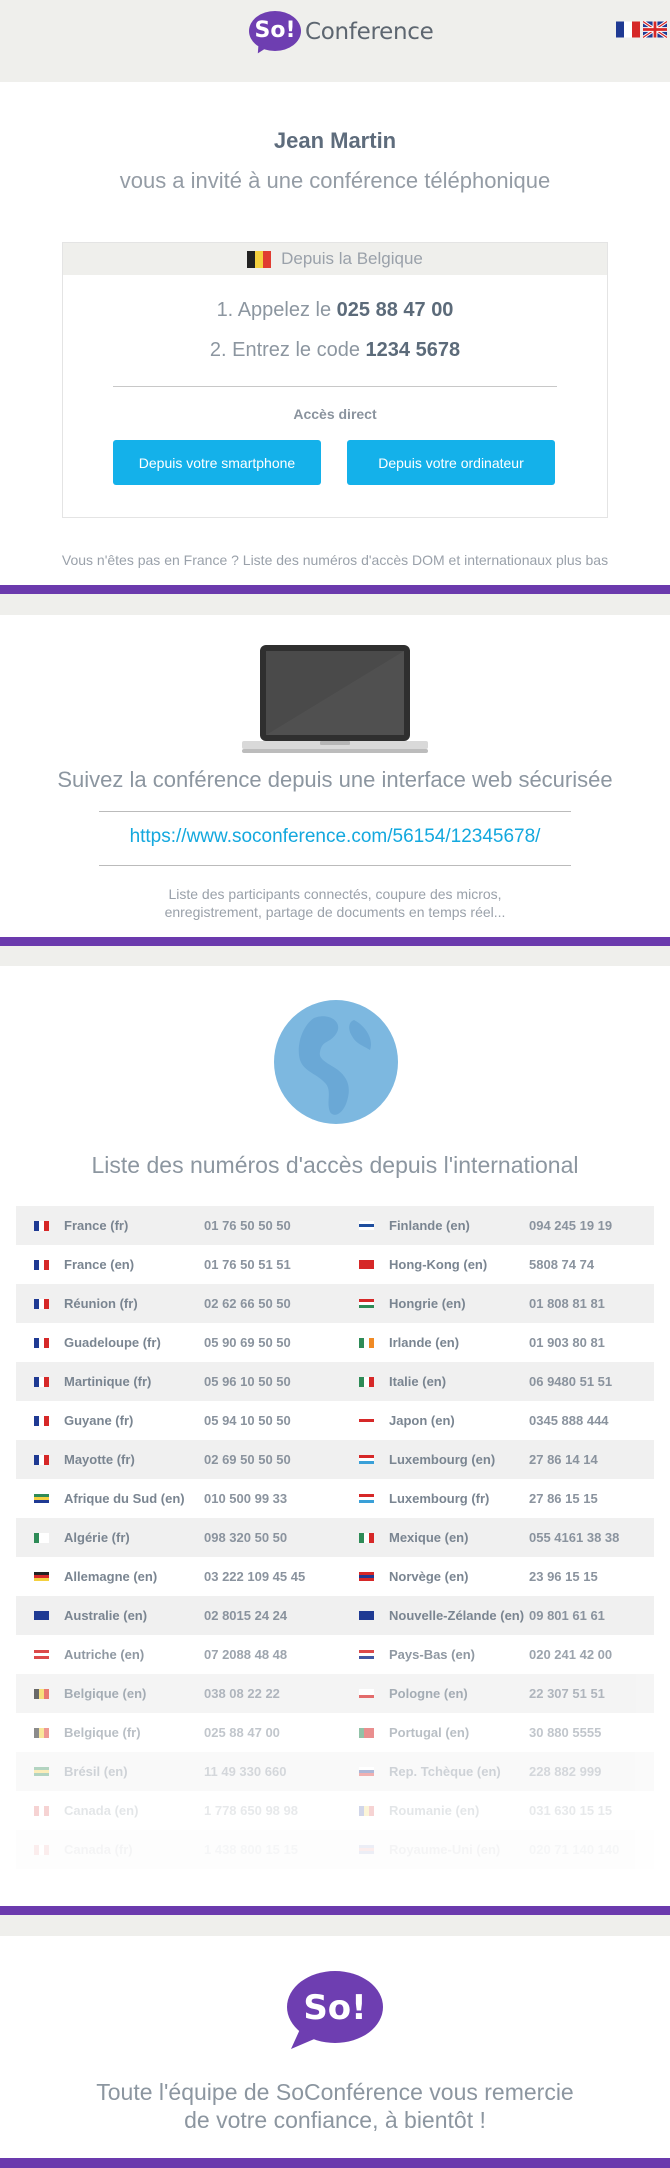 The width and height of the screenshot is (670, 2168). Describe the element at coordinates (597, 1732) in the screenshot. I see `access-number: 30 880 5555` at that location.